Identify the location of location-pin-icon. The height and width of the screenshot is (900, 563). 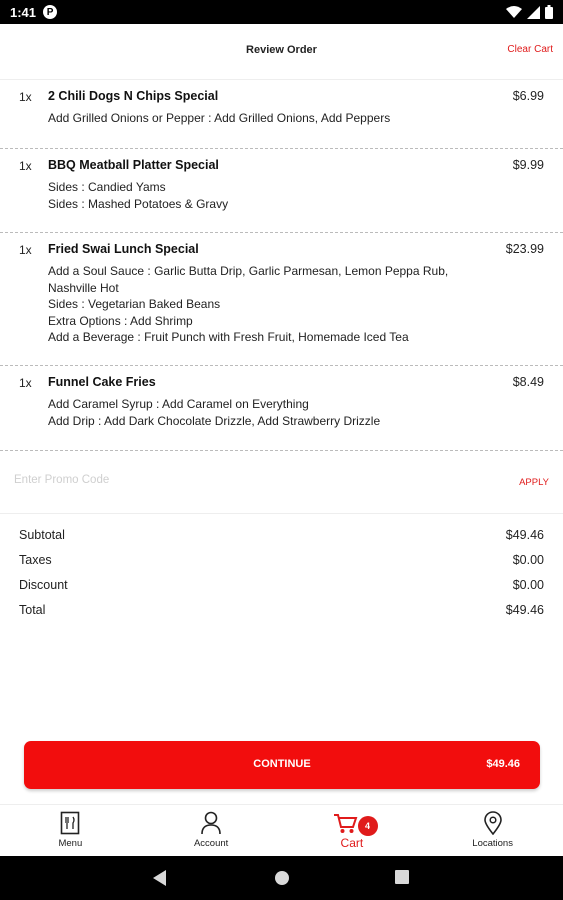
(492, 823).